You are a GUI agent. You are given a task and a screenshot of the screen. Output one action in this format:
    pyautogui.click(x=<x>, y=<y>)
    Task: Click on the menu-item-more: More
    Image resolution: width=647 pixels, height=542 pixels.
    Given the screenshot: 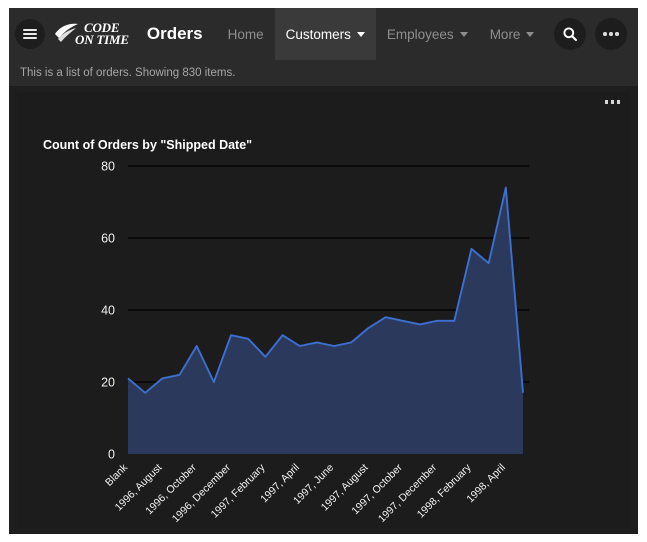 What is the action you would take?
    pyautogui.click(x=512, y=34)
    